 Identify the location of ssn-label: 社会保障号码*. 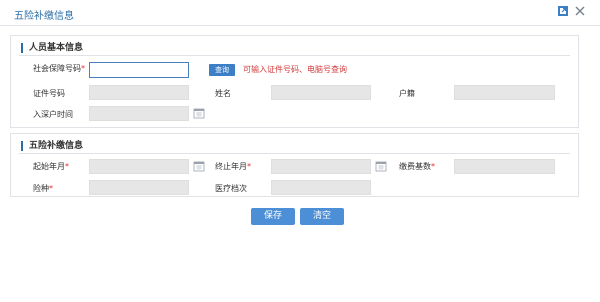
(59, 68).